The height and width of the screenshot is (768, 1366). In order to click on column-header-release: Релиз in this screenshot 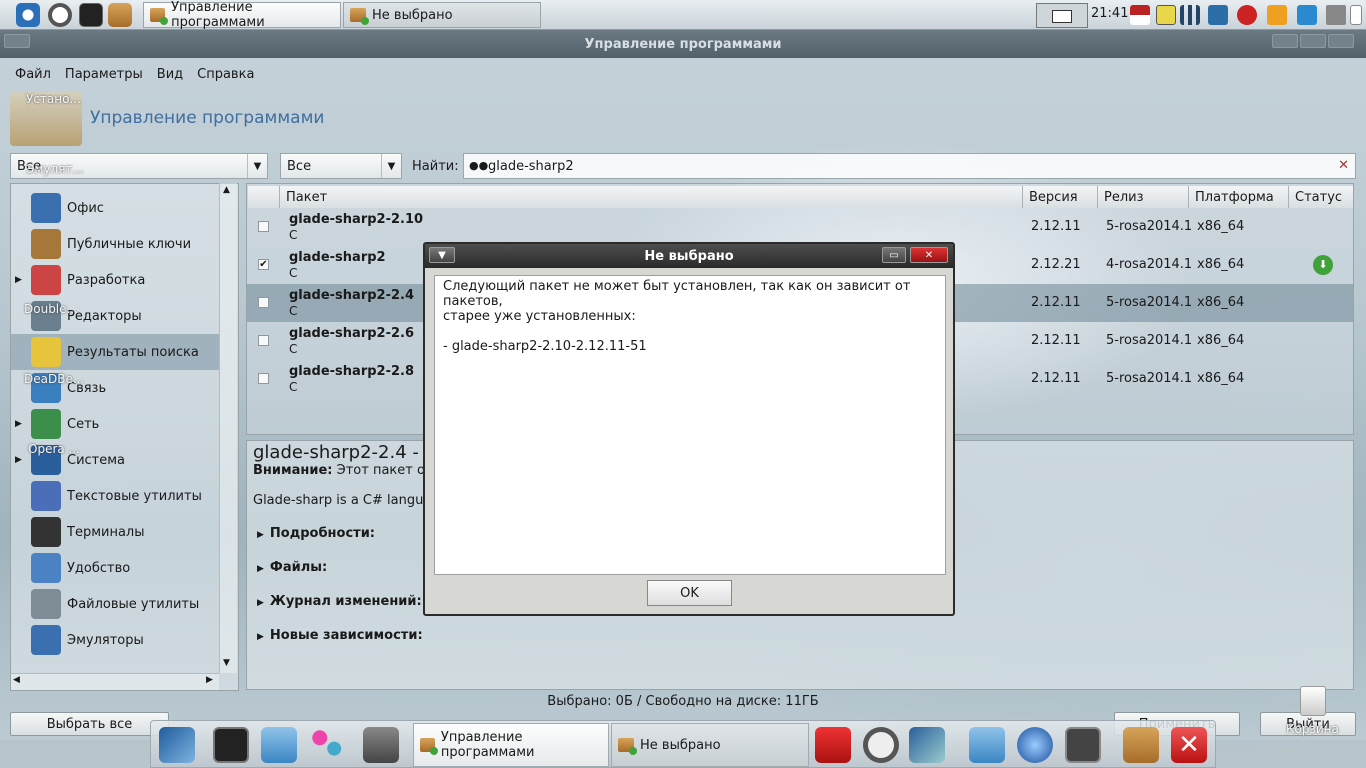, I will do `click(1143, 197)`.